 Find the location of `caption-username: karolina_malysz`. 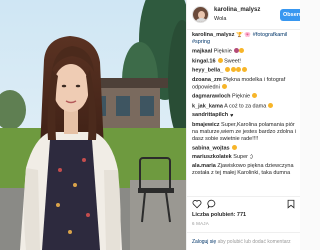

caption-username: karolina_malysz is located at coordinates (213, 35).